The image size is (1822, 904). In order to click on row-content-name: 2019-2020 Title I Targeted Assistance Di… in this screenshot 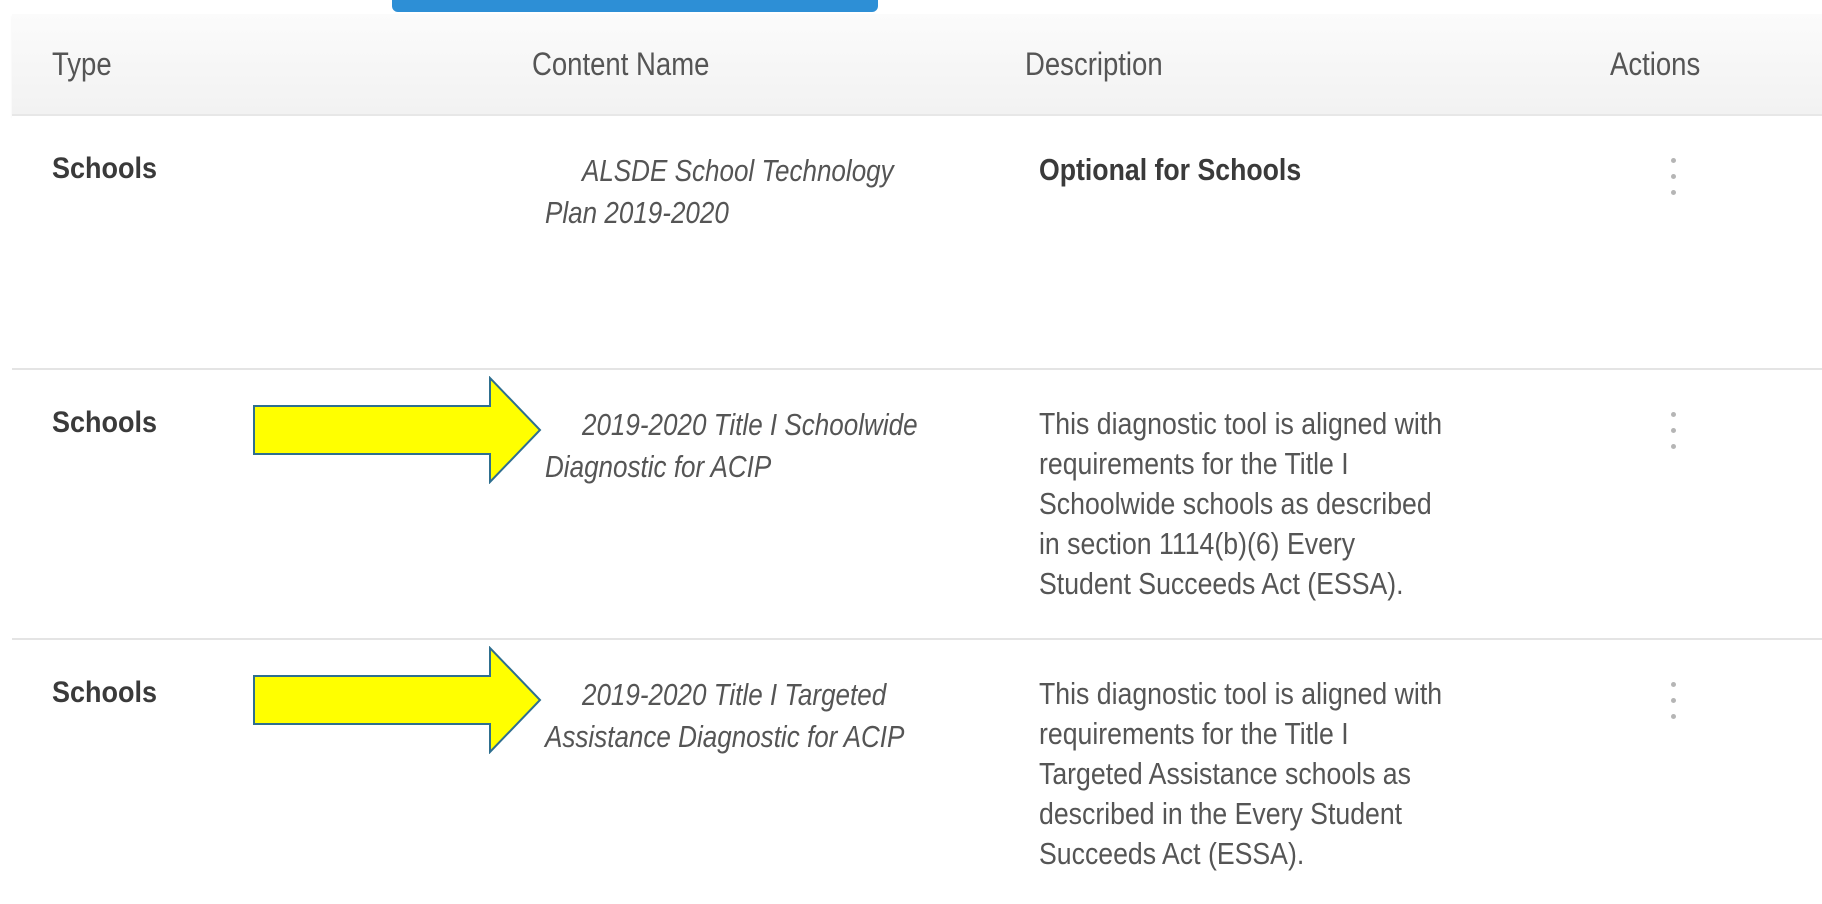, I will do `click(742, 716)`.